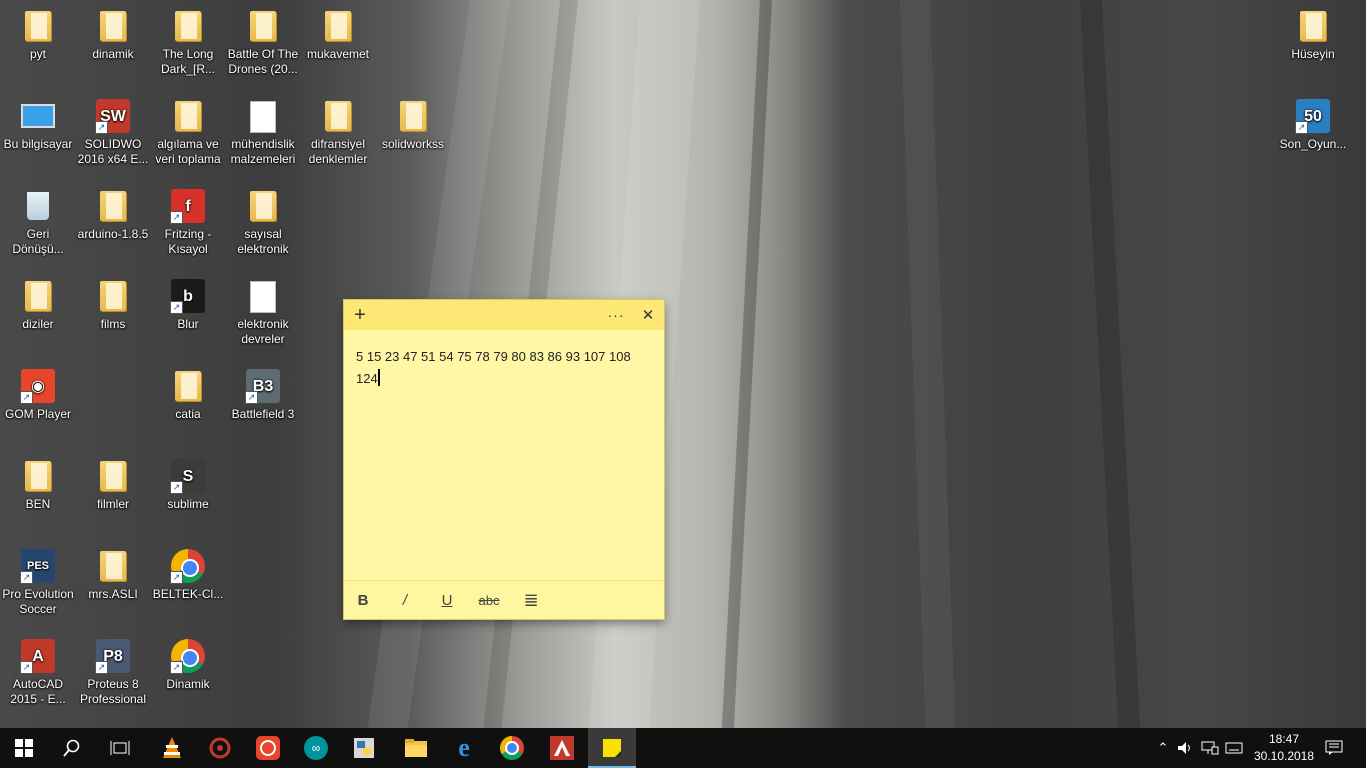 The width and height of the screenshot is (1366, 768). What do you see at coordinates (683, 748) in the screenshot?
I see `taskbar: ∞ e ⌃ 18:47 30.10.2018` at bounding box center [683, 748].